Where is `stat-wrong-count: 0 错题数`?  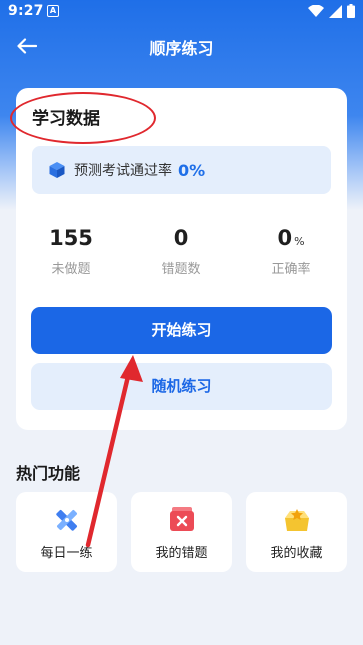
stat-wrong-count: 0 错题数 is located at coordinates (181, 251).